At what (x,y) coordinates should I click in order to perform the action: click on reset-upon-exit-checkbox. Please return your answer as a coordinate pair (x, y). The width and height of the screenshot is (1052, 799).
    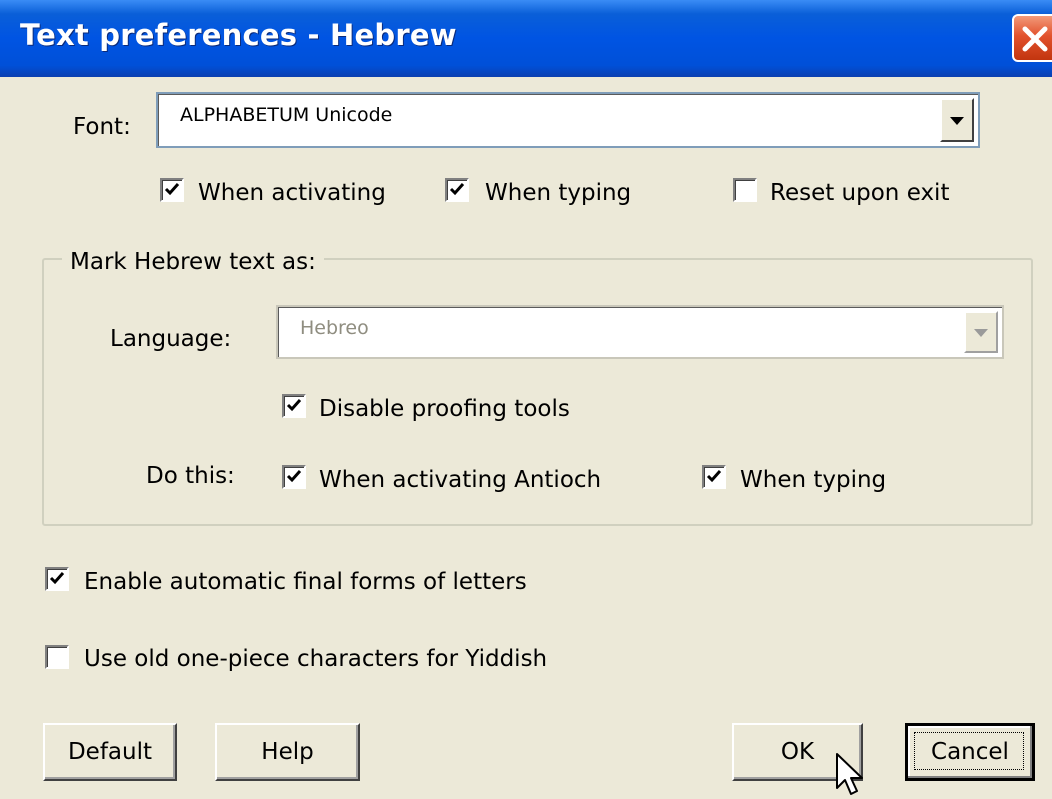
    Looking at the image, I should click on (745, 190).